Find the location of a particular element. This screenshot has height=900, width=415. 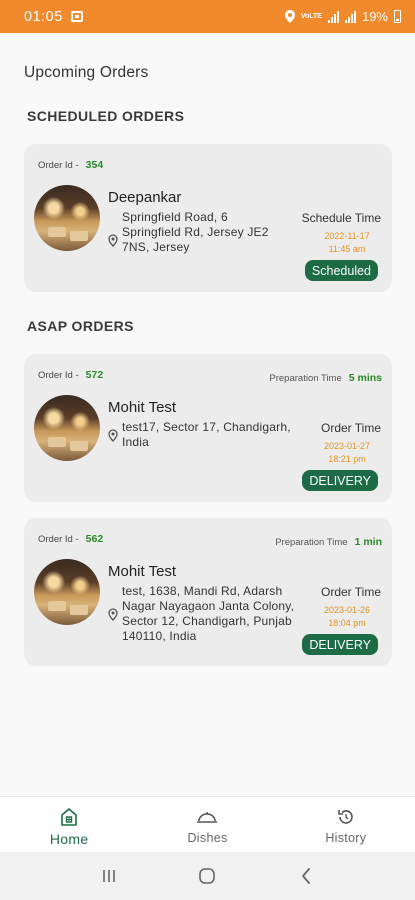

status-badge: Scheduled is located at coordinates (341, 270).